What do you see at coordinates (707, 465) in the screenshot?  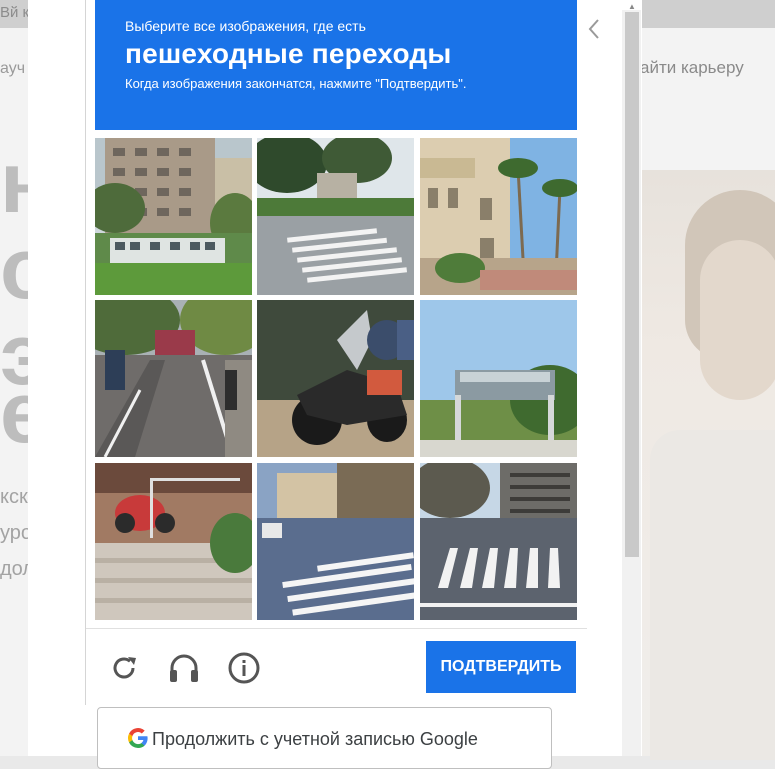 I see `bg-person-image` at bounding box center [707, 465].